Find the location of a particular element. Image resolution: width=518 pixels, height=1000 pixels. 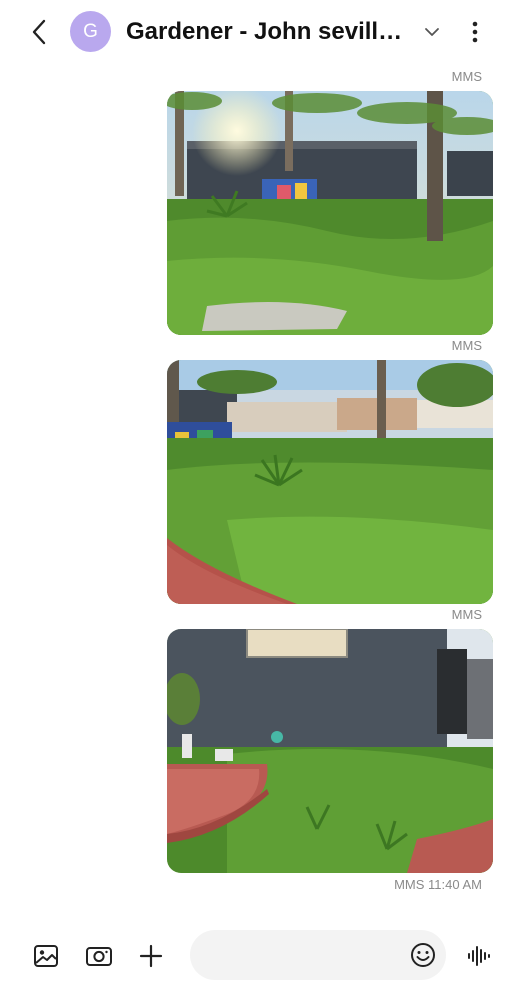

gallery-button is located at coordinates (46, 956).